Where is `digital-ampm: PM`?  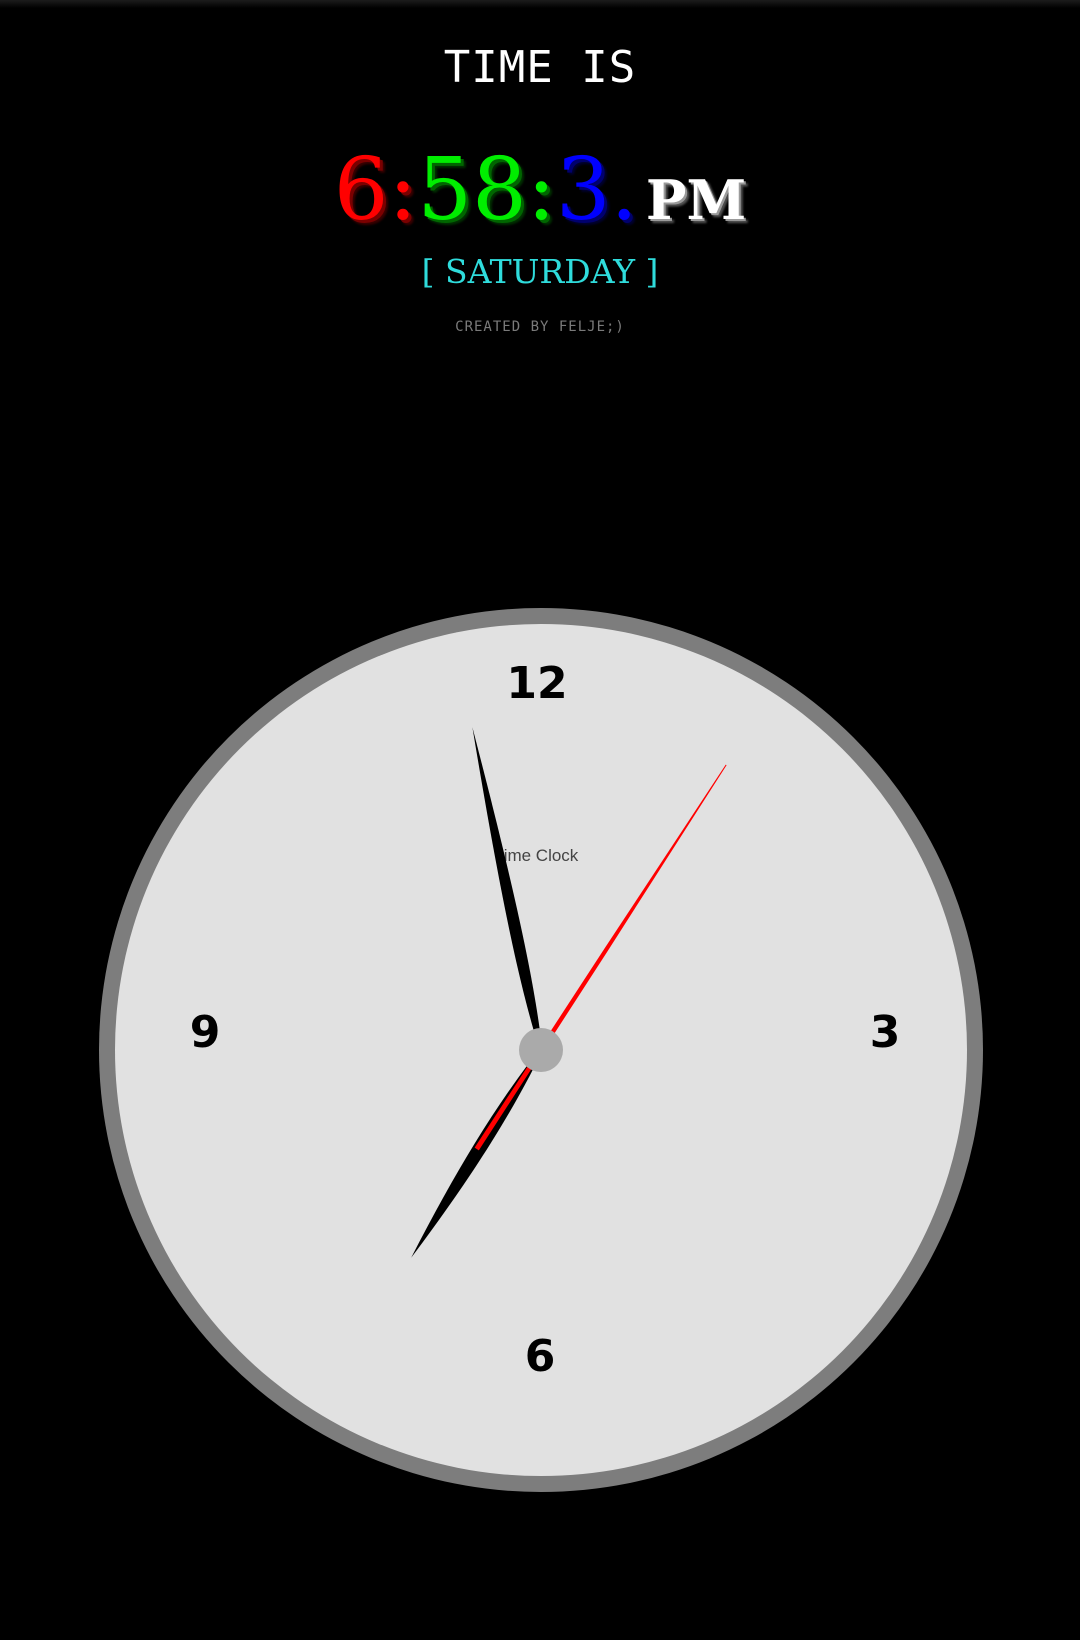 digital-ampm: PM is located at coordinates (696, 200).